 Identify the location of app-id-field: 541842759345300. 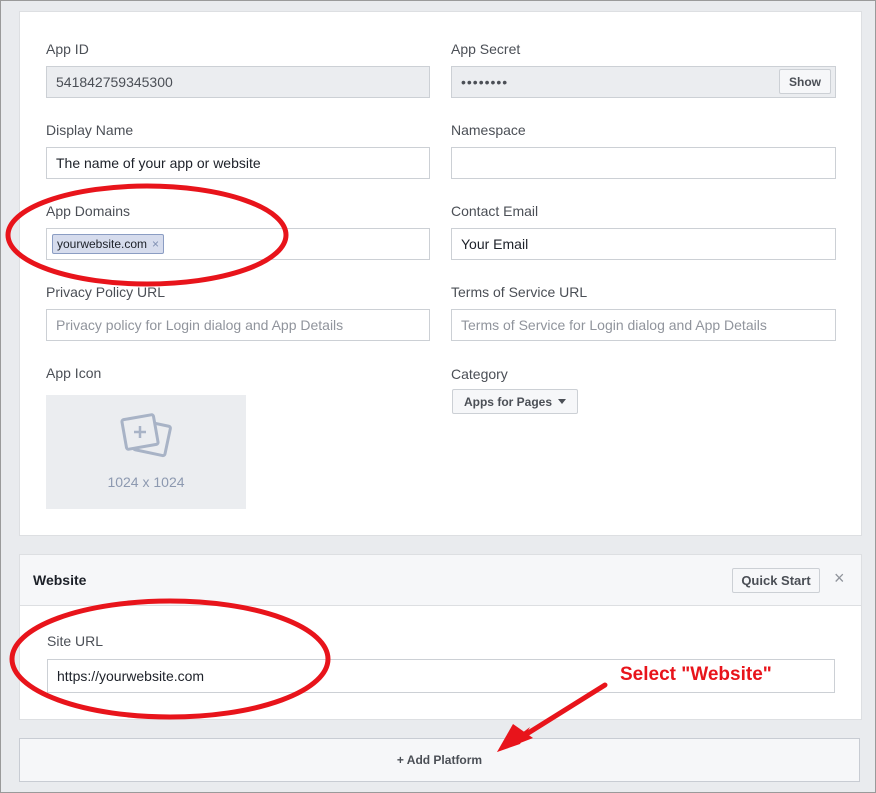
(238, 82).